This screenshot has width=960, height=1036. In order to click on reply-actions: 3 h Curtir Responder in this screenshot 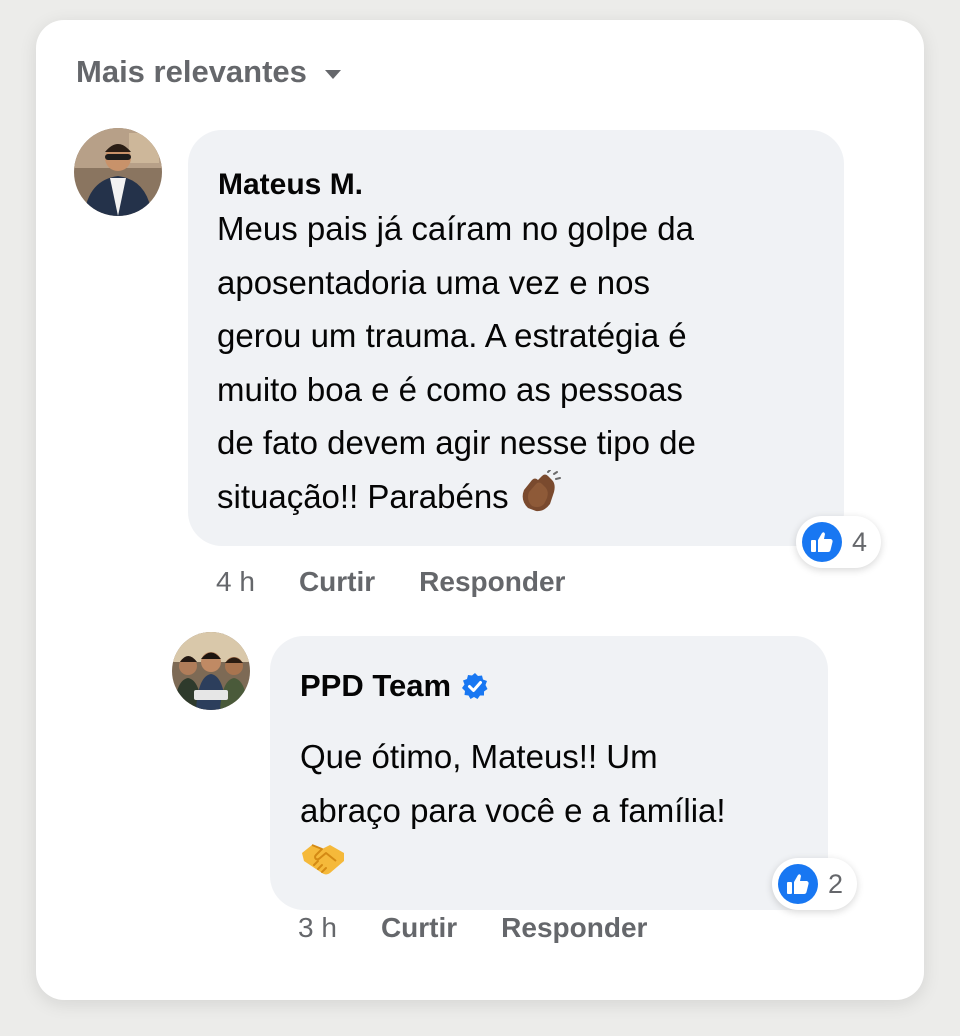, I will do `click(494, 928)`.